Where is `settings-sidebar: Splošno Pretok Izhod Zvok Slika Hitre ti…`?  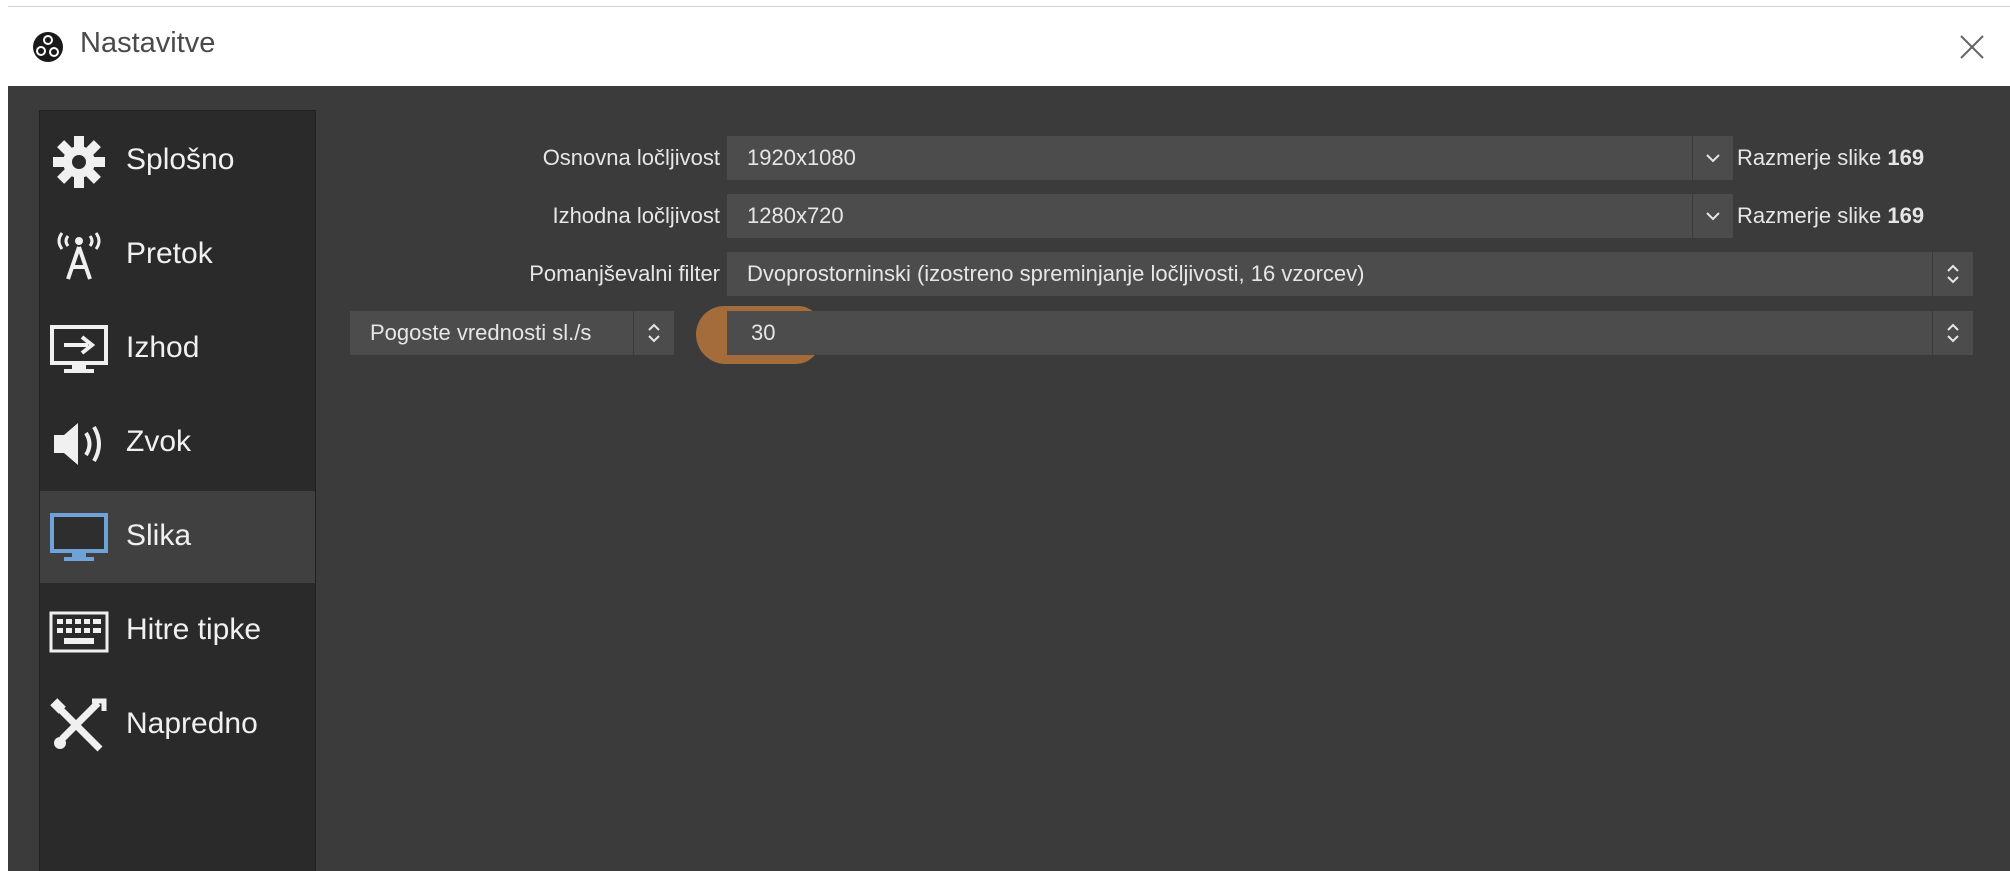 settings-sidebar: Splošno Pretok Izhod Zvok Slika Hitre ti… is located at coordinates (177, 490).